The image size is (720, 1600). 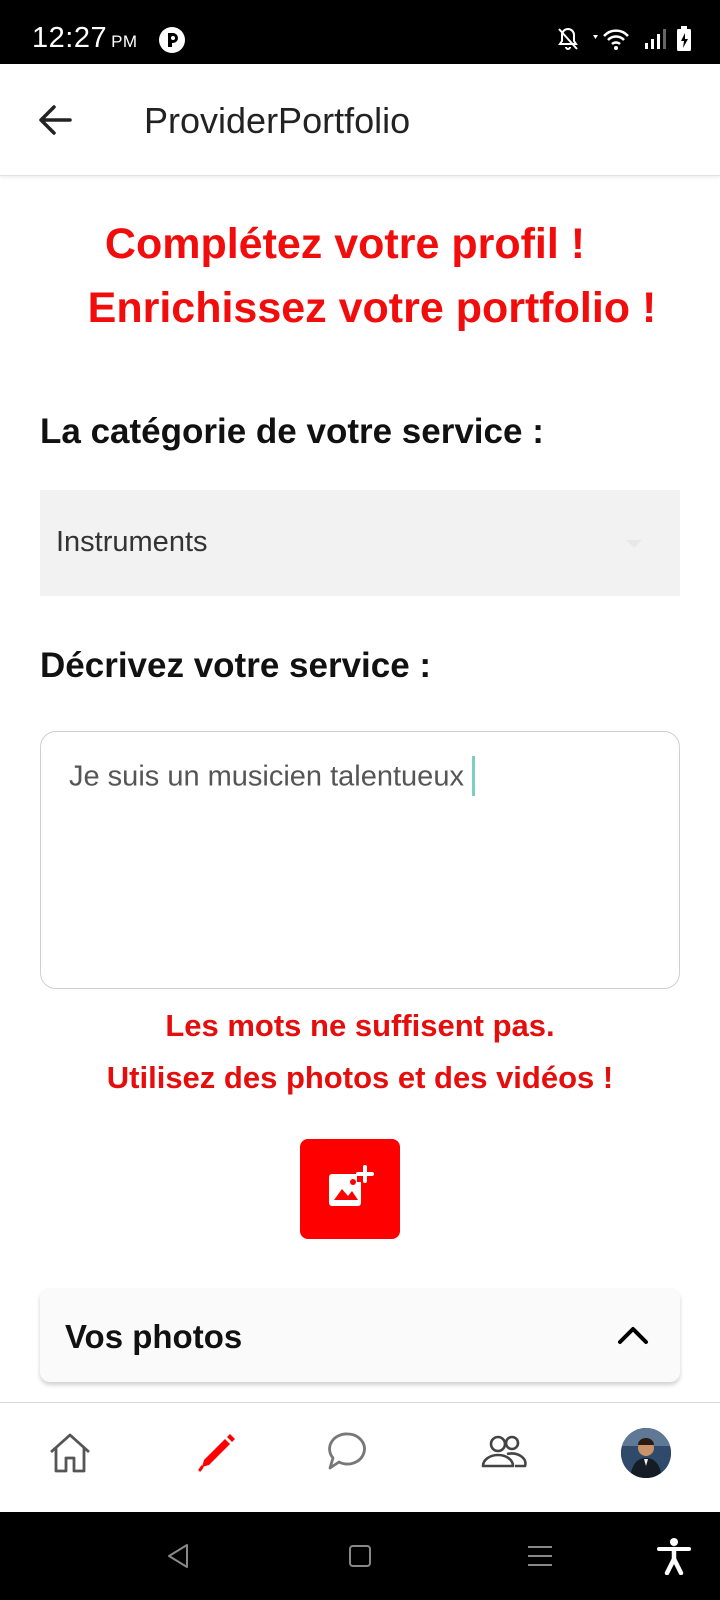 I want to click on media-hint-line-1: Les mots ne suffisent pas., so click(x=360, y=1025).